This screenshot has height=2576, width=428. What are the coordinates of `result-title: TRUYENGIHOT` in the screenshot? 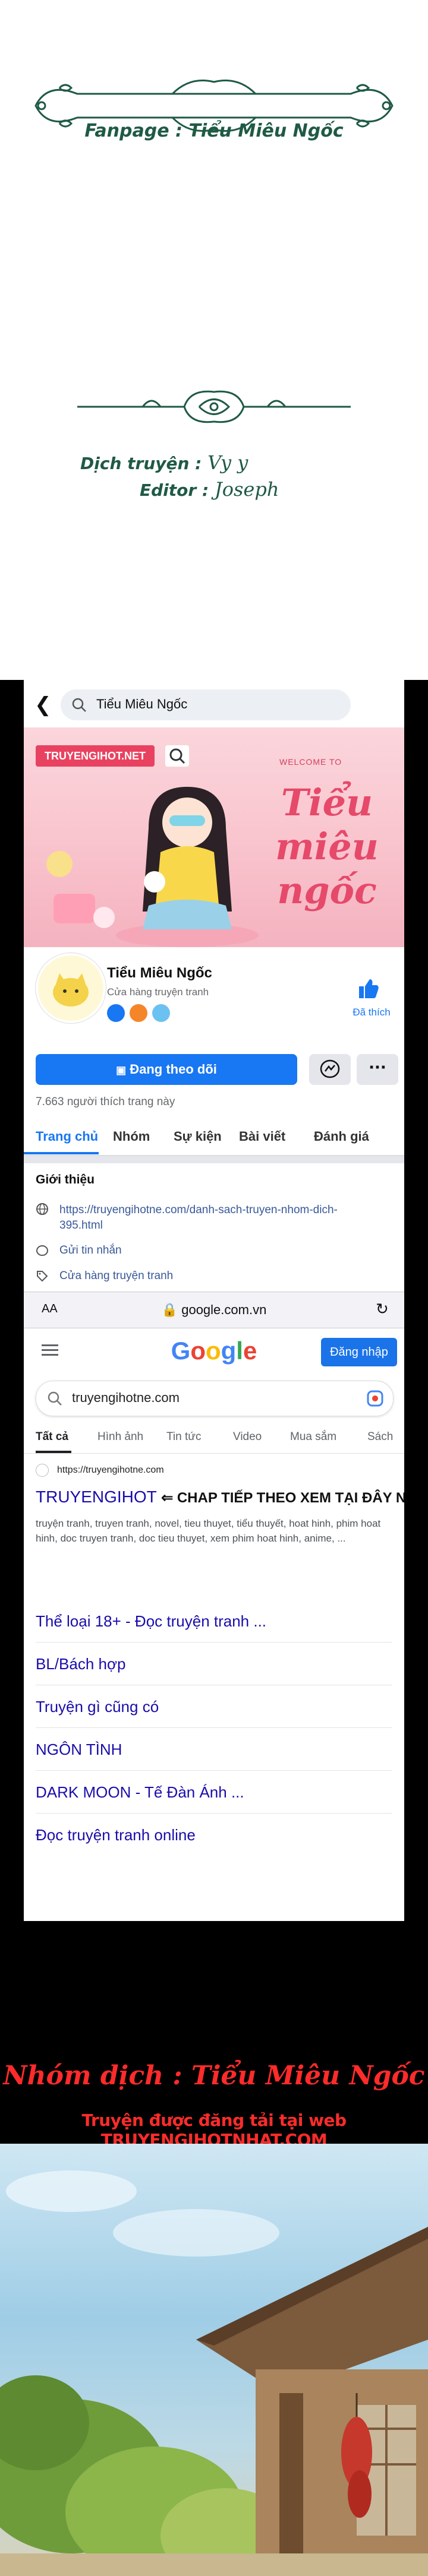 It's located at (96, 1497).